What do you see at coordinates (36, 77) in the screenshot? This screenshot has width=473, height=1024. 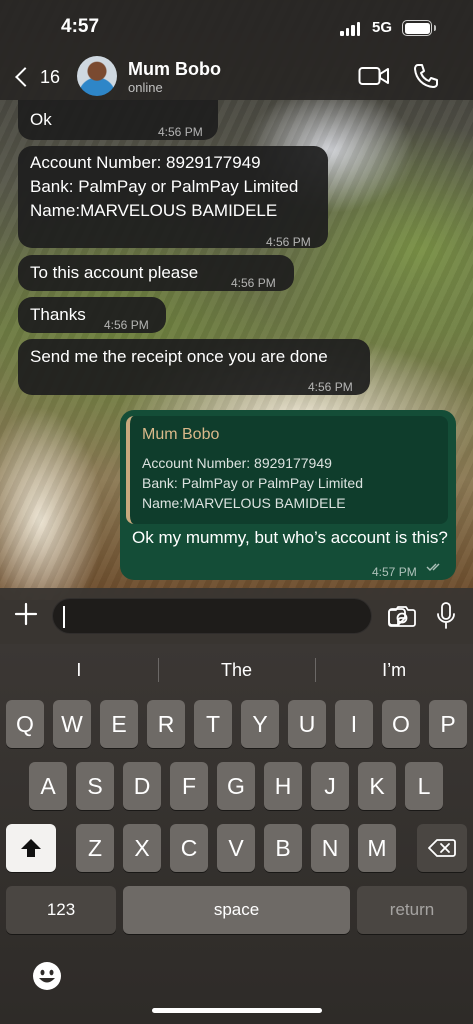 I see `back-button: 16` at bounding box center [36, 77].